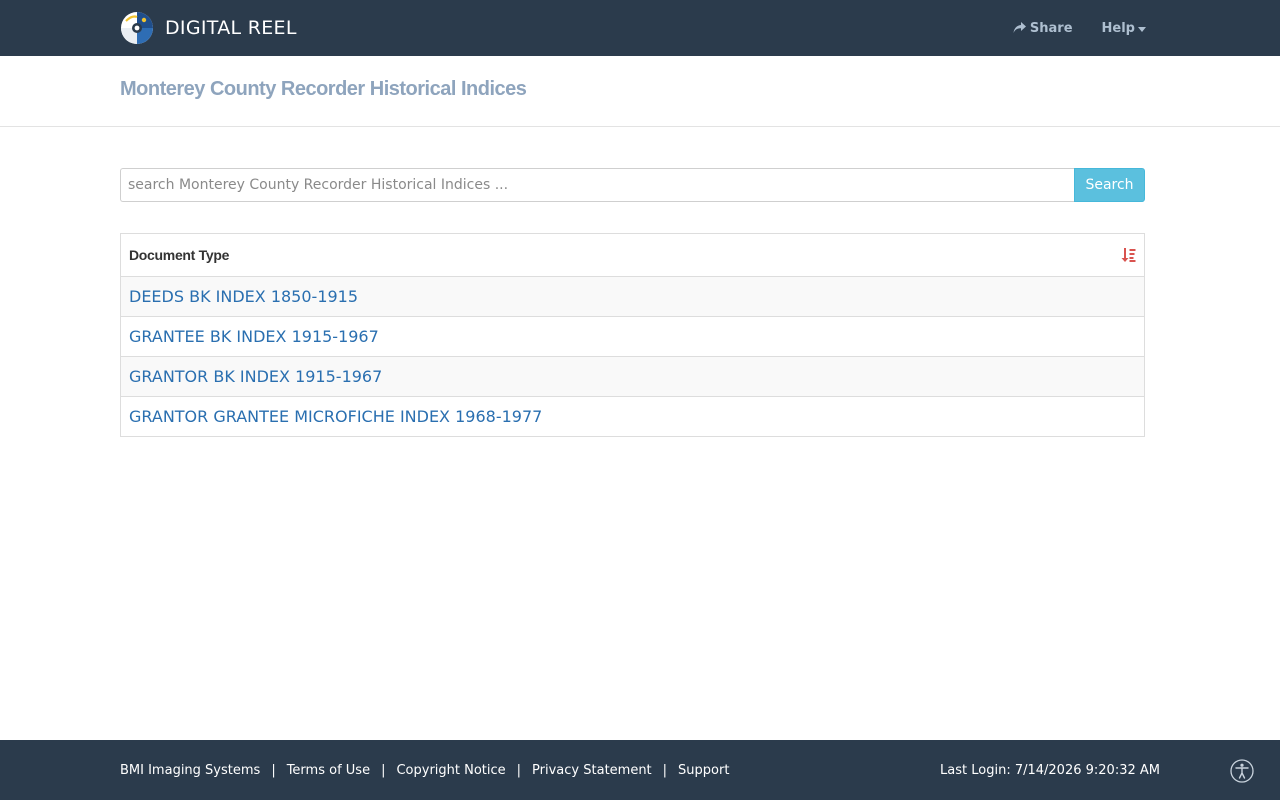  I want to click on brand-name: DIGITAL REEL, so click(231, 28).